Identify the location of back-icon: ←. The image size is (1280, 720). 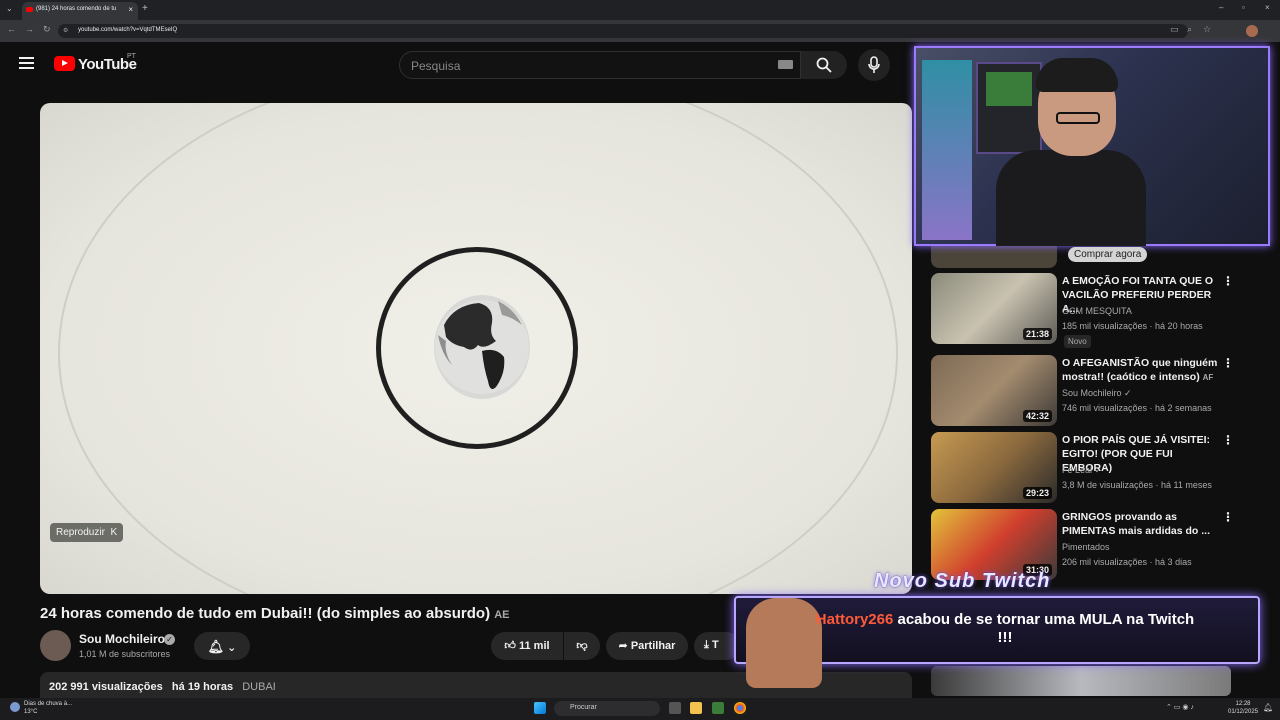
(11, 29).